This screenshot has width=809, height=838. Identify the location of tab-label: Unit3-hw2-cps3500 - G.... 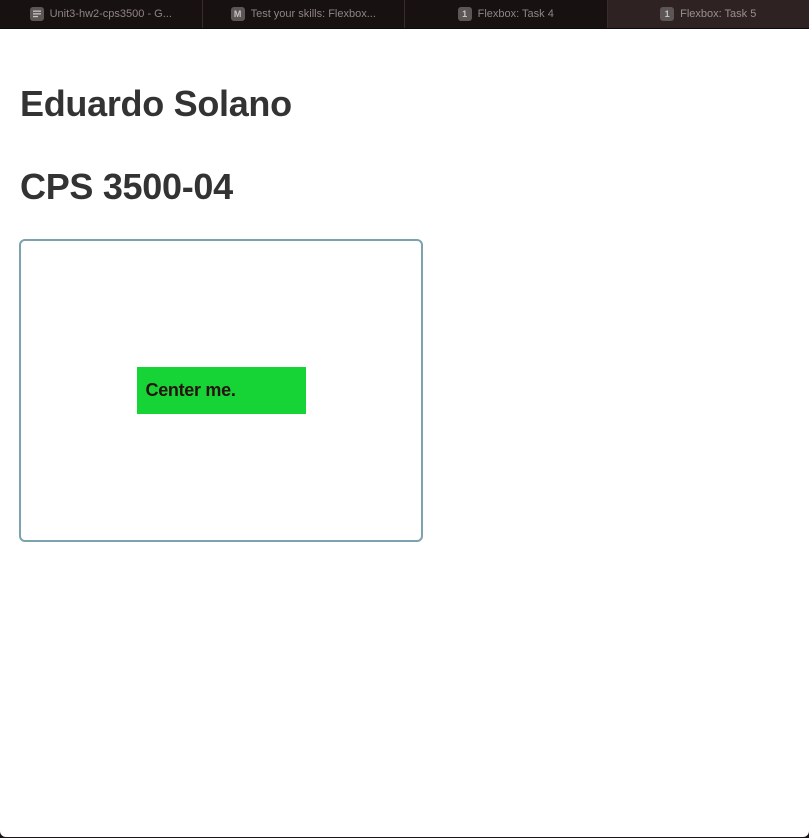
(110, 14).